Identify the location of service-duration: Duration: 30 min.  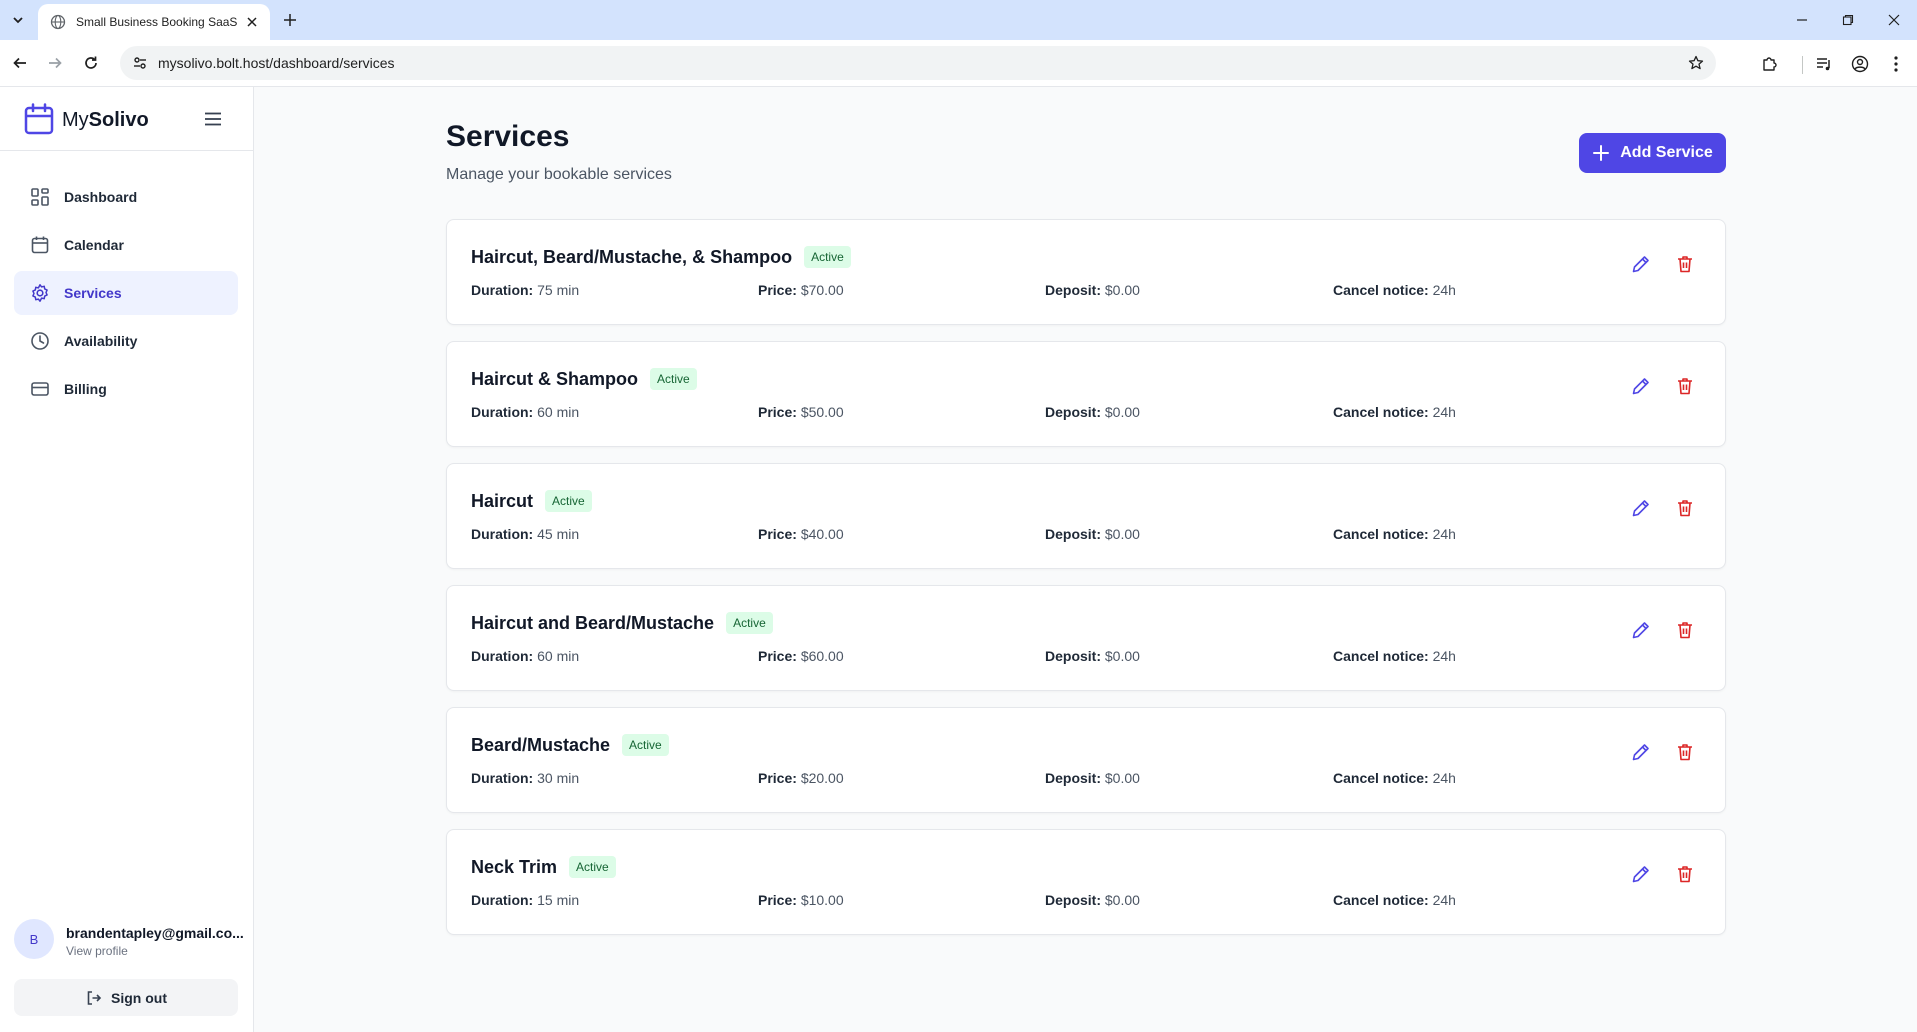
(525, 778).